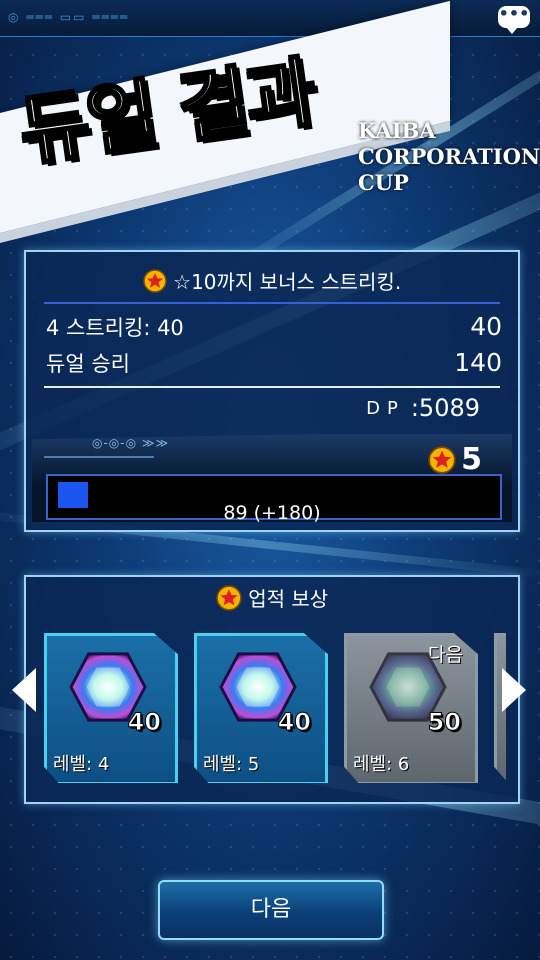  What do you see at coordinates (411, 708) in the screenshot?
I see `reward-card-locked: 다음 50 레벨: 6` at bounding box center [411, 708].